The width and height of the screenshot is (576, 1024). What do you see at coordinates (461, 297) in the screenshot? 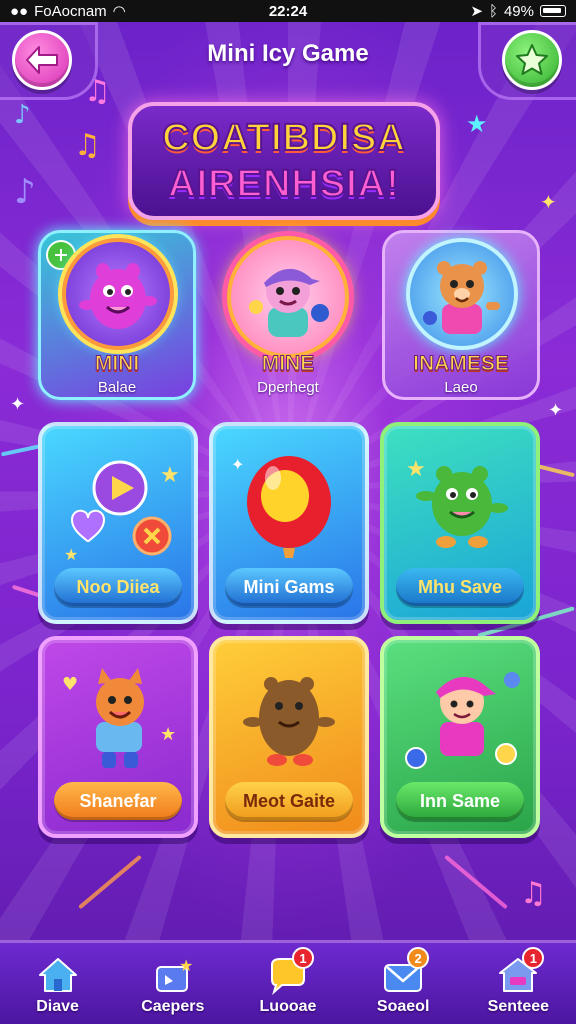
I see `bear-kid-icon` at bounding box center [461, 297].